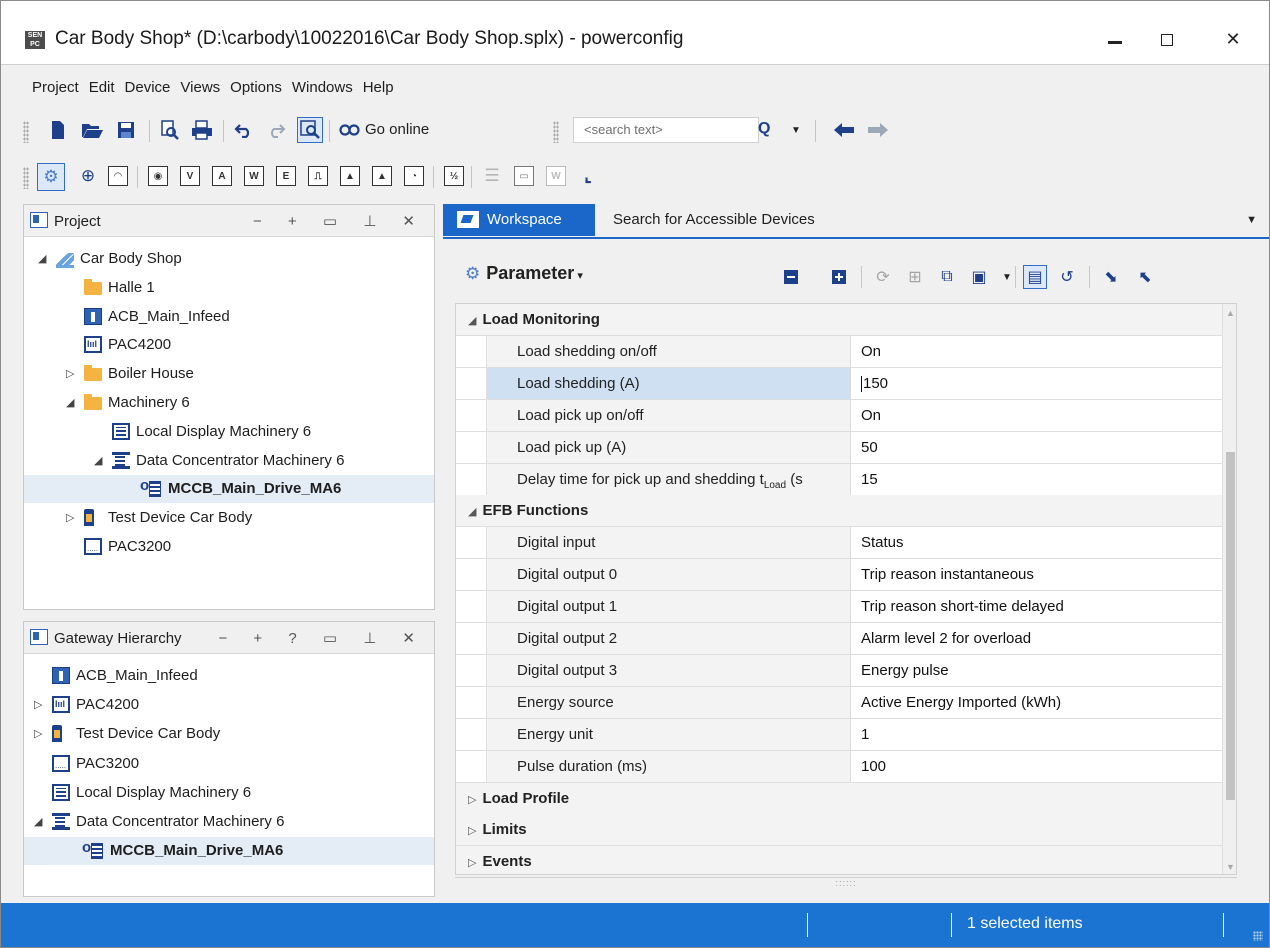 This screenshot has height=948, width=1270. I want to click on property-row: Load shedding (A) 150, so click(839, 383).